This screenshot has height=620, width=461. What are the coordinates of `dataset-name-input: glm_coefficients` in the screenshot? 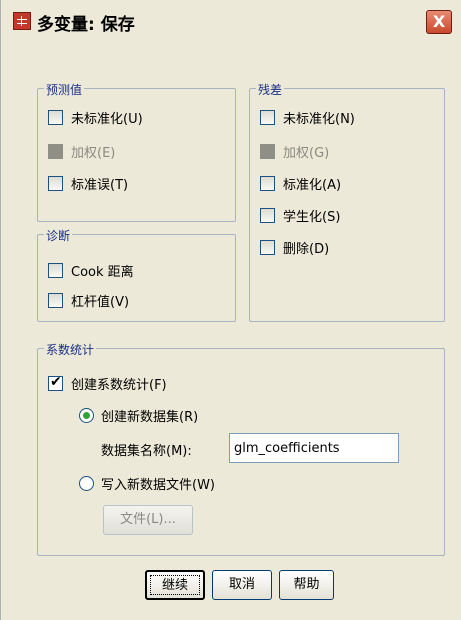 It's located at (314, 448).